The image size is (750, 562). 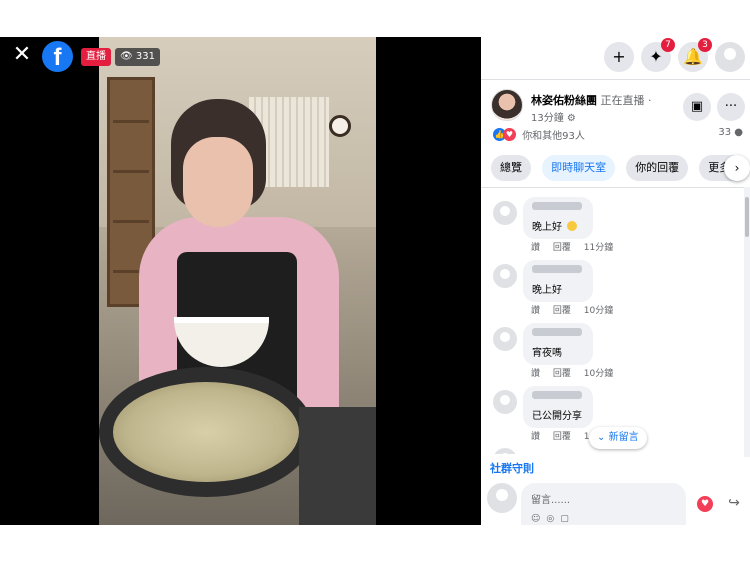 I want to click on comment-bubble: 宵夜嗎, so click(x=558, y=344).